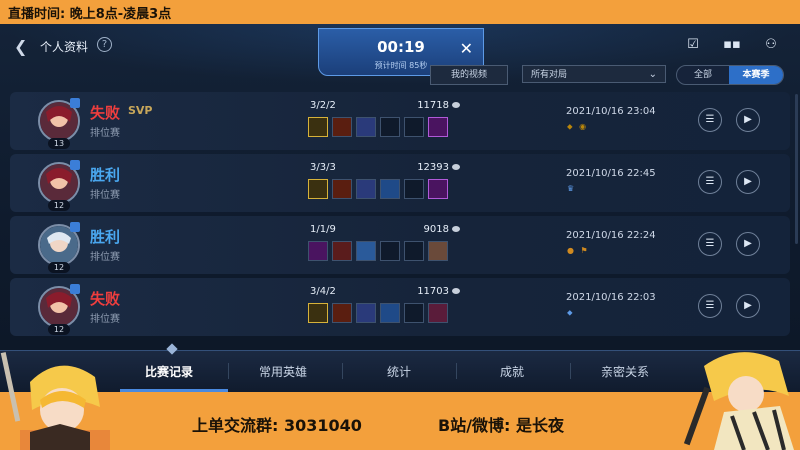  I want to click on tab-match-history: 比赛记录, so click(169, 371).